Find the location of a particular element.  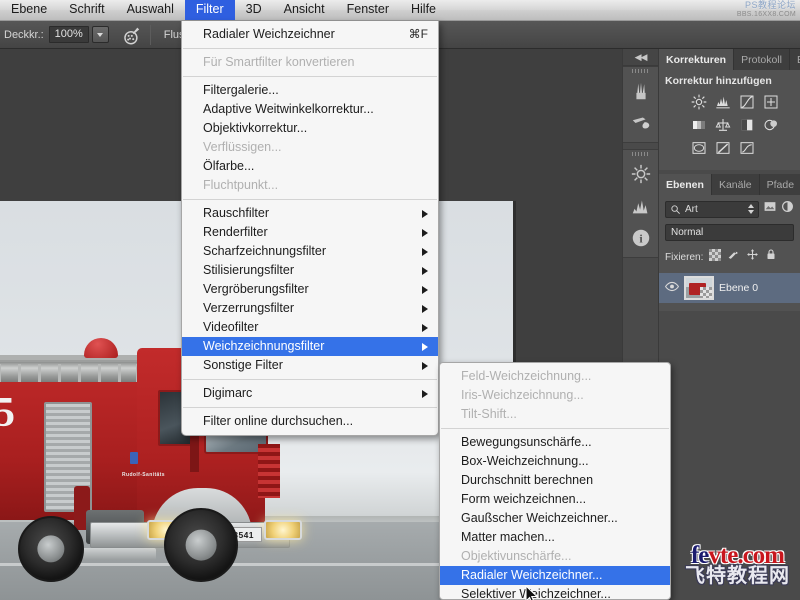

tab-ebenen: Ebenen is located at coordinates (685, 184).